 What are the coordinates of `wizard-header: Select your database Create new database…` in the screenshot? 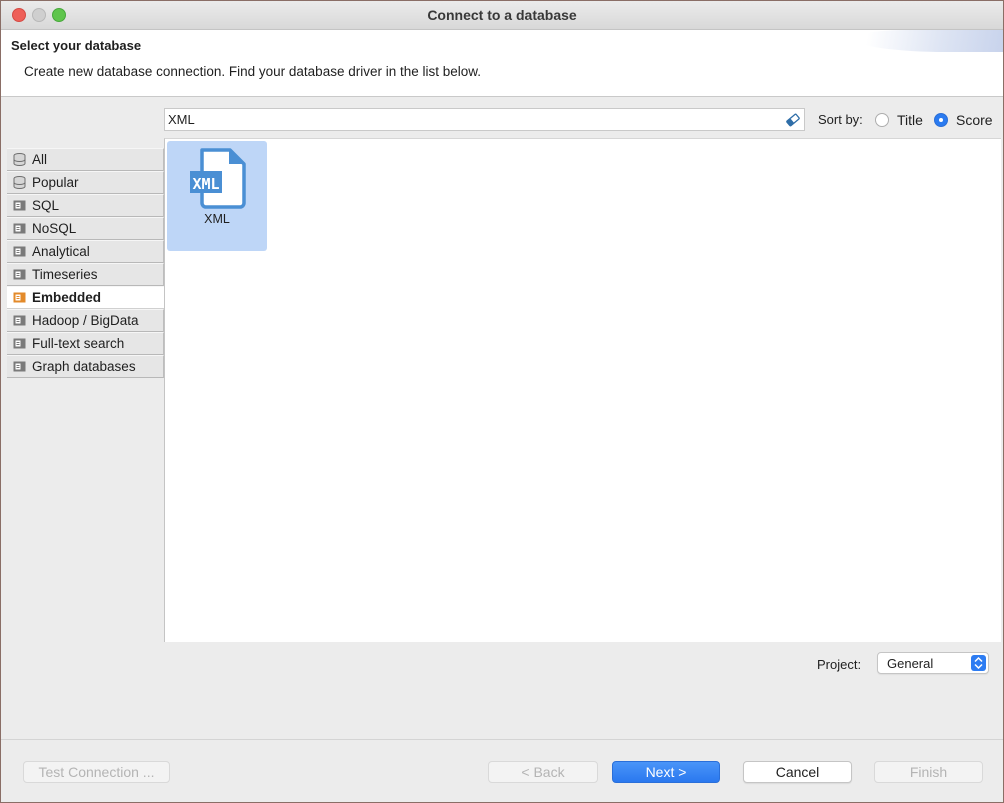 It's located at (502, 63).